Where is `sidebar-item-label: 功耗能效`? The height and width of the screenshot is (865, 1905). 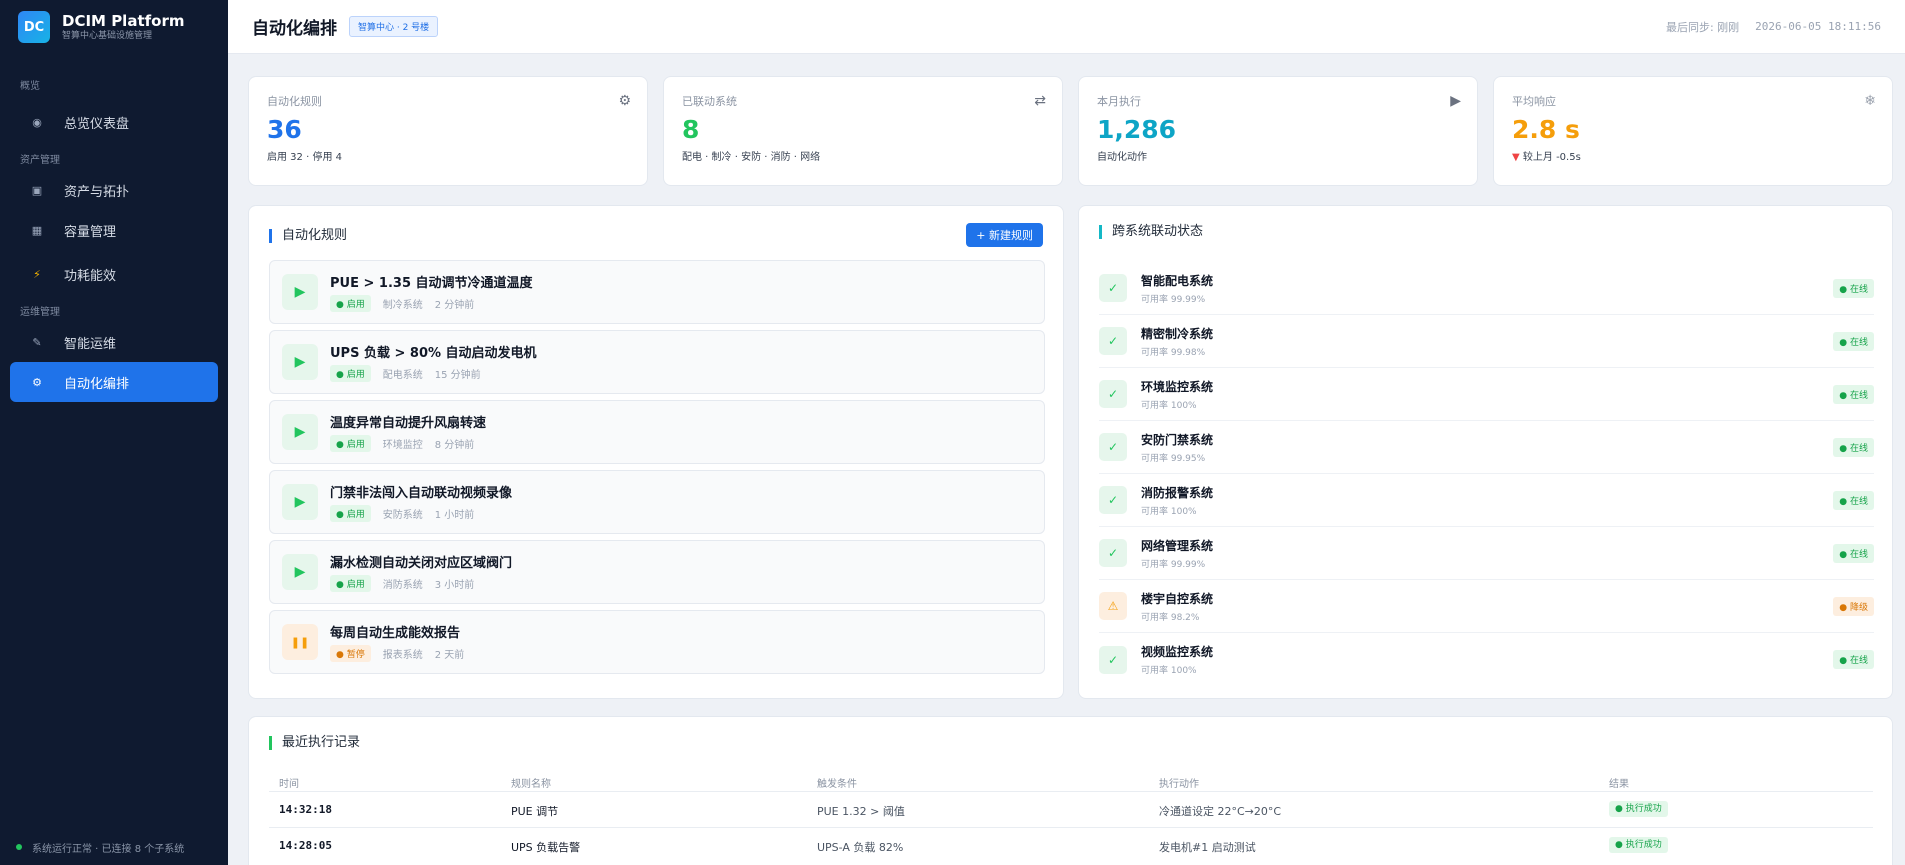 sidebar-item-label: 功耗能效 is located at coordinates (90, 276).